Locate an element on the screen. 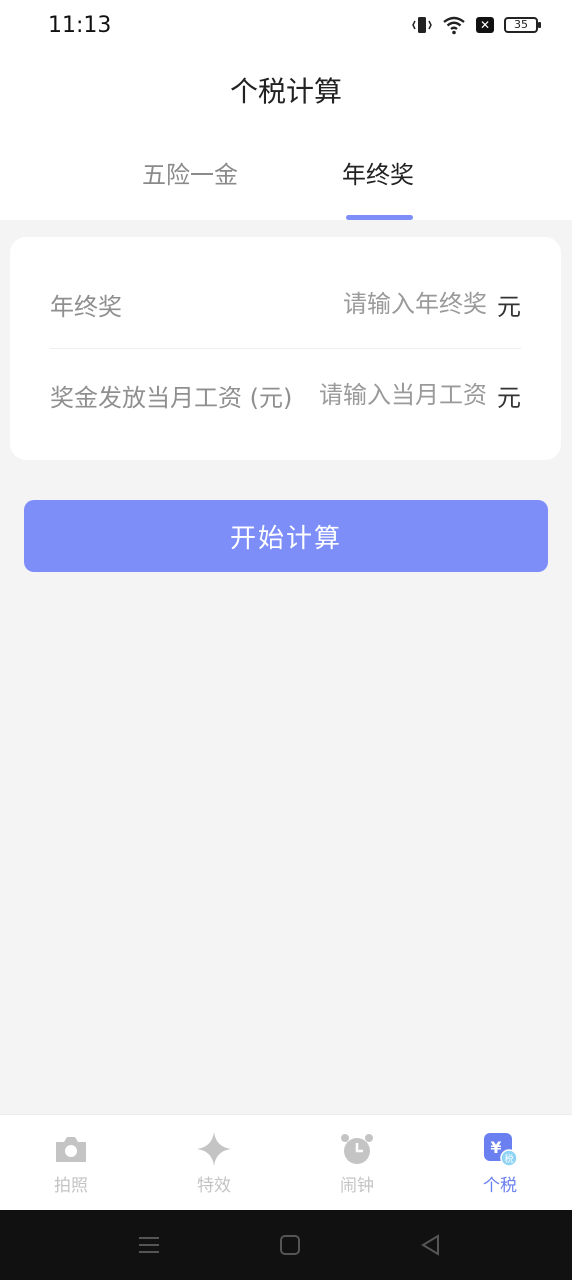 The image size is (572, 1280). camera-icon is located at coordinates (71, 1149).